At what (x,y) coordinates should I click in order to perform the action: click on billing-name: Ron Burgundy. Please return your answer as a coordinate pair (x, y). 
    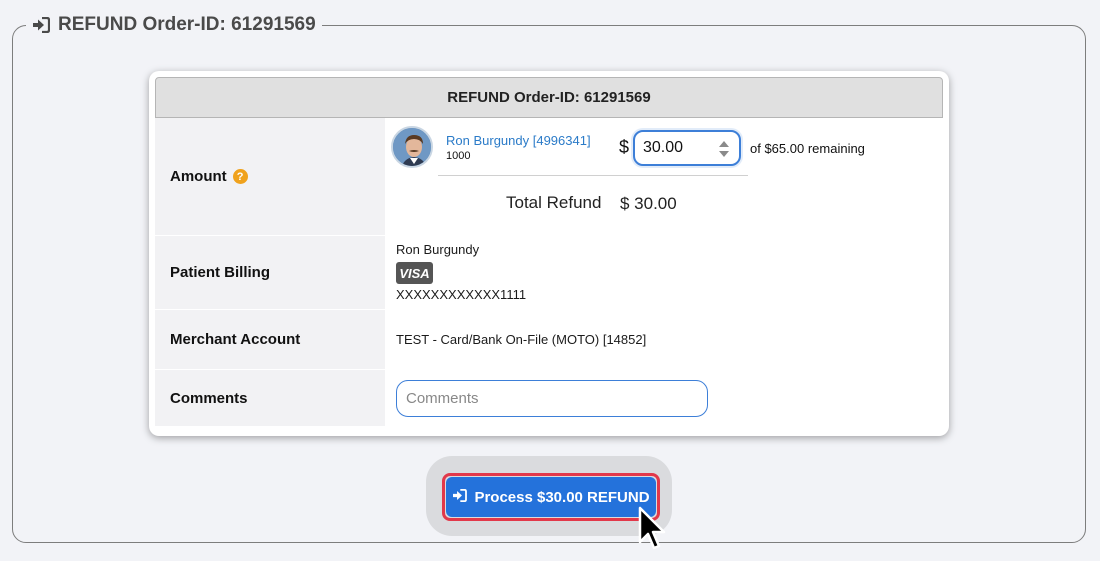
    Looking at the image, I should click on (438, 249).